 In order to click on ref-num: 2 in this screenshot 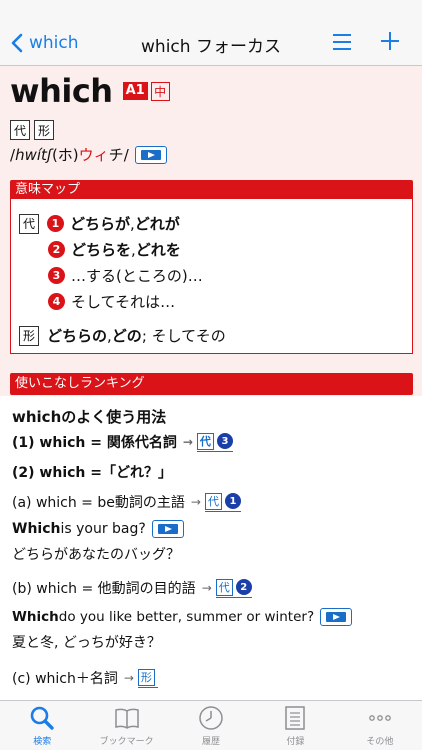, I will do `click(243, 587)`.